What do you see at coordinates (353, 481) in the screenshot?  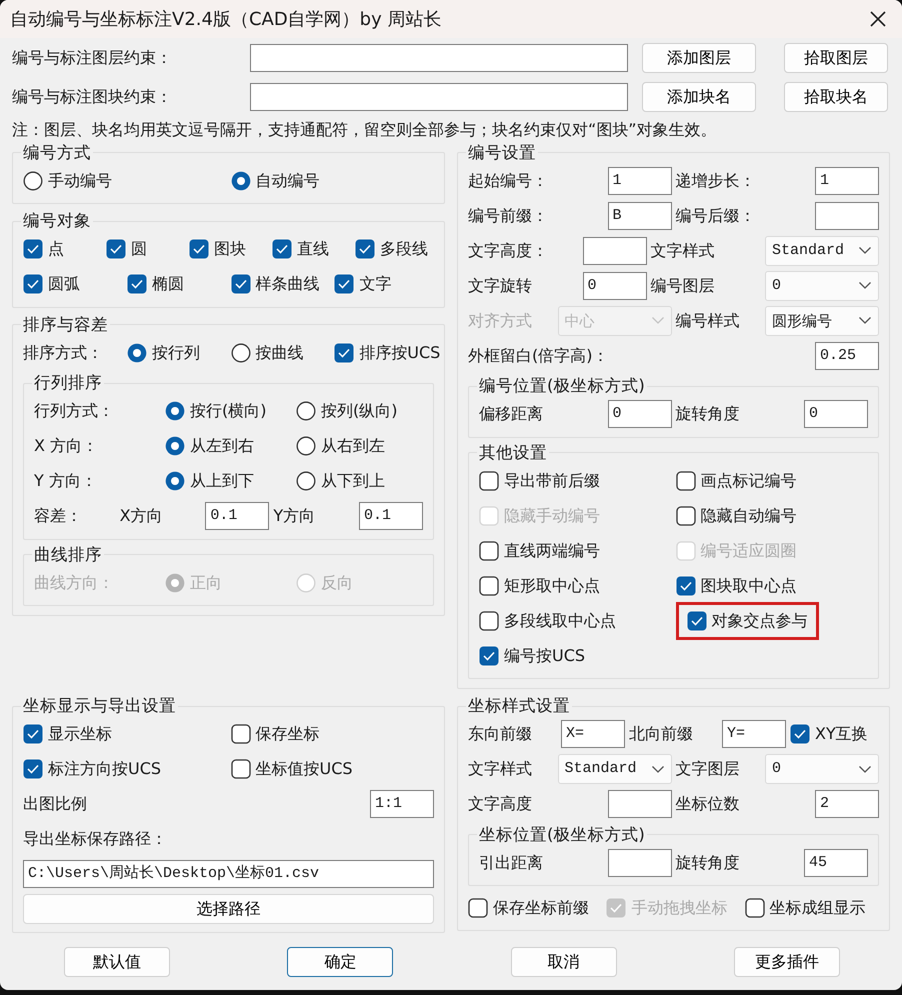 I see `radio-label: 从下到上` at bounding box center [353, 481].